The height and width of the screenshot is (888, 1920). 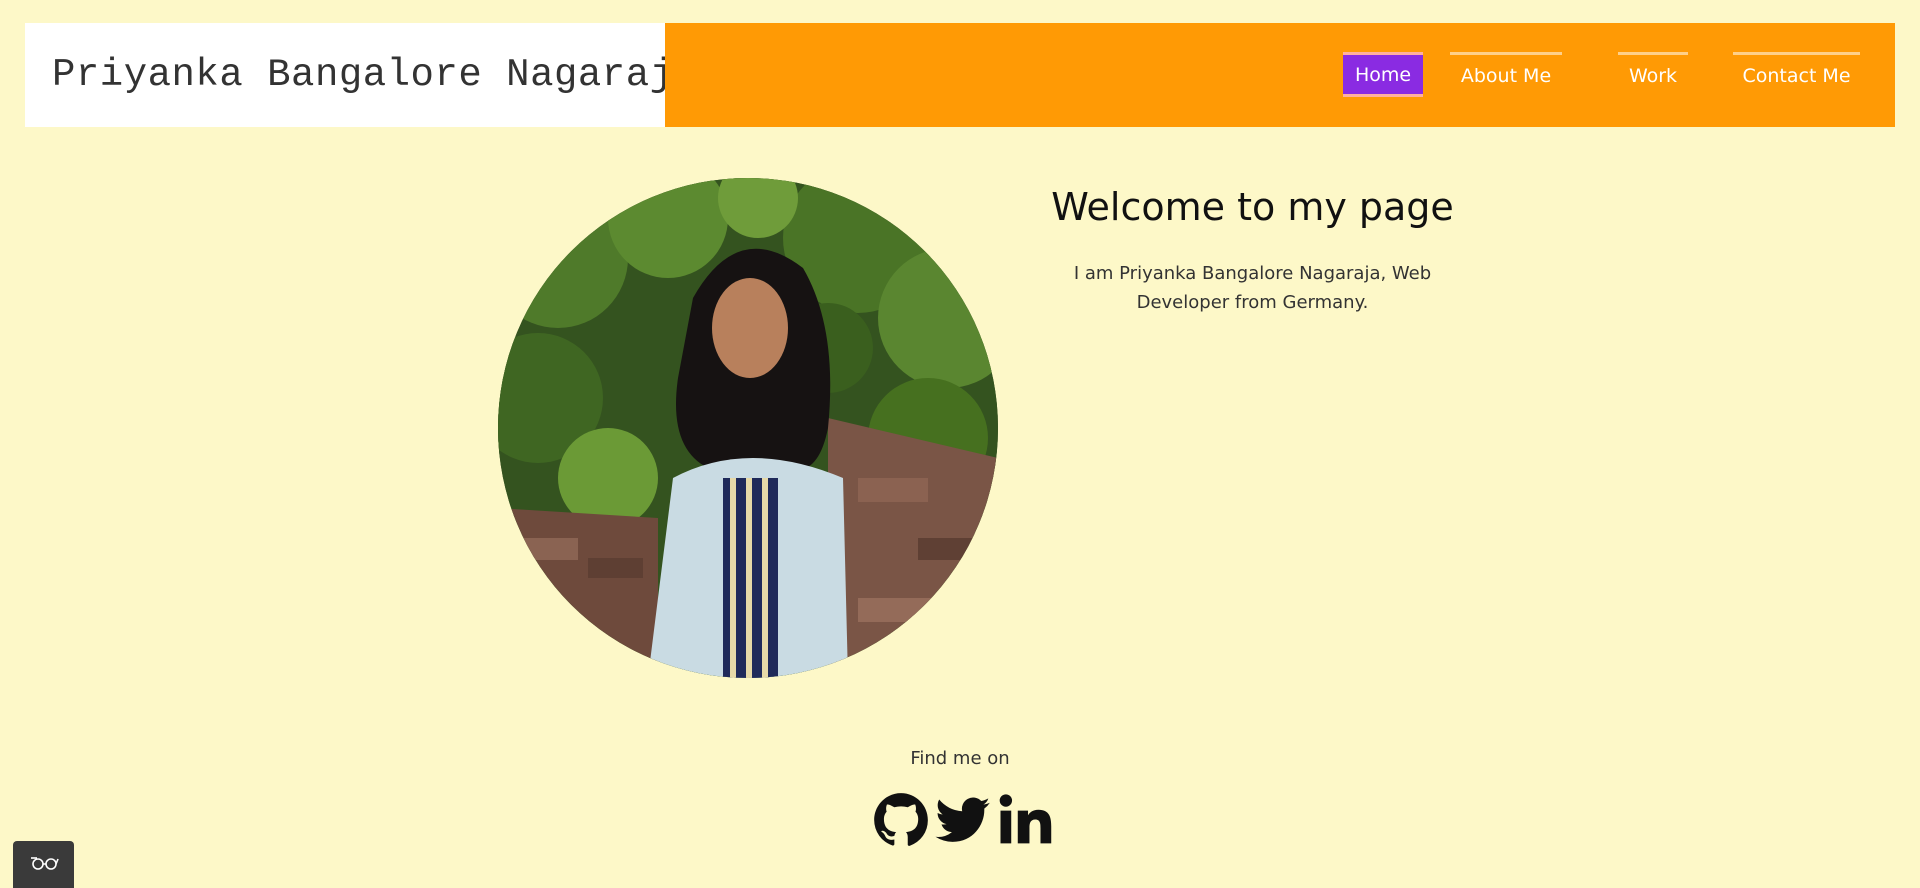 I want to click on site-name: Priyanka Bangalore Nagaraja, so click(x=375, y=75).